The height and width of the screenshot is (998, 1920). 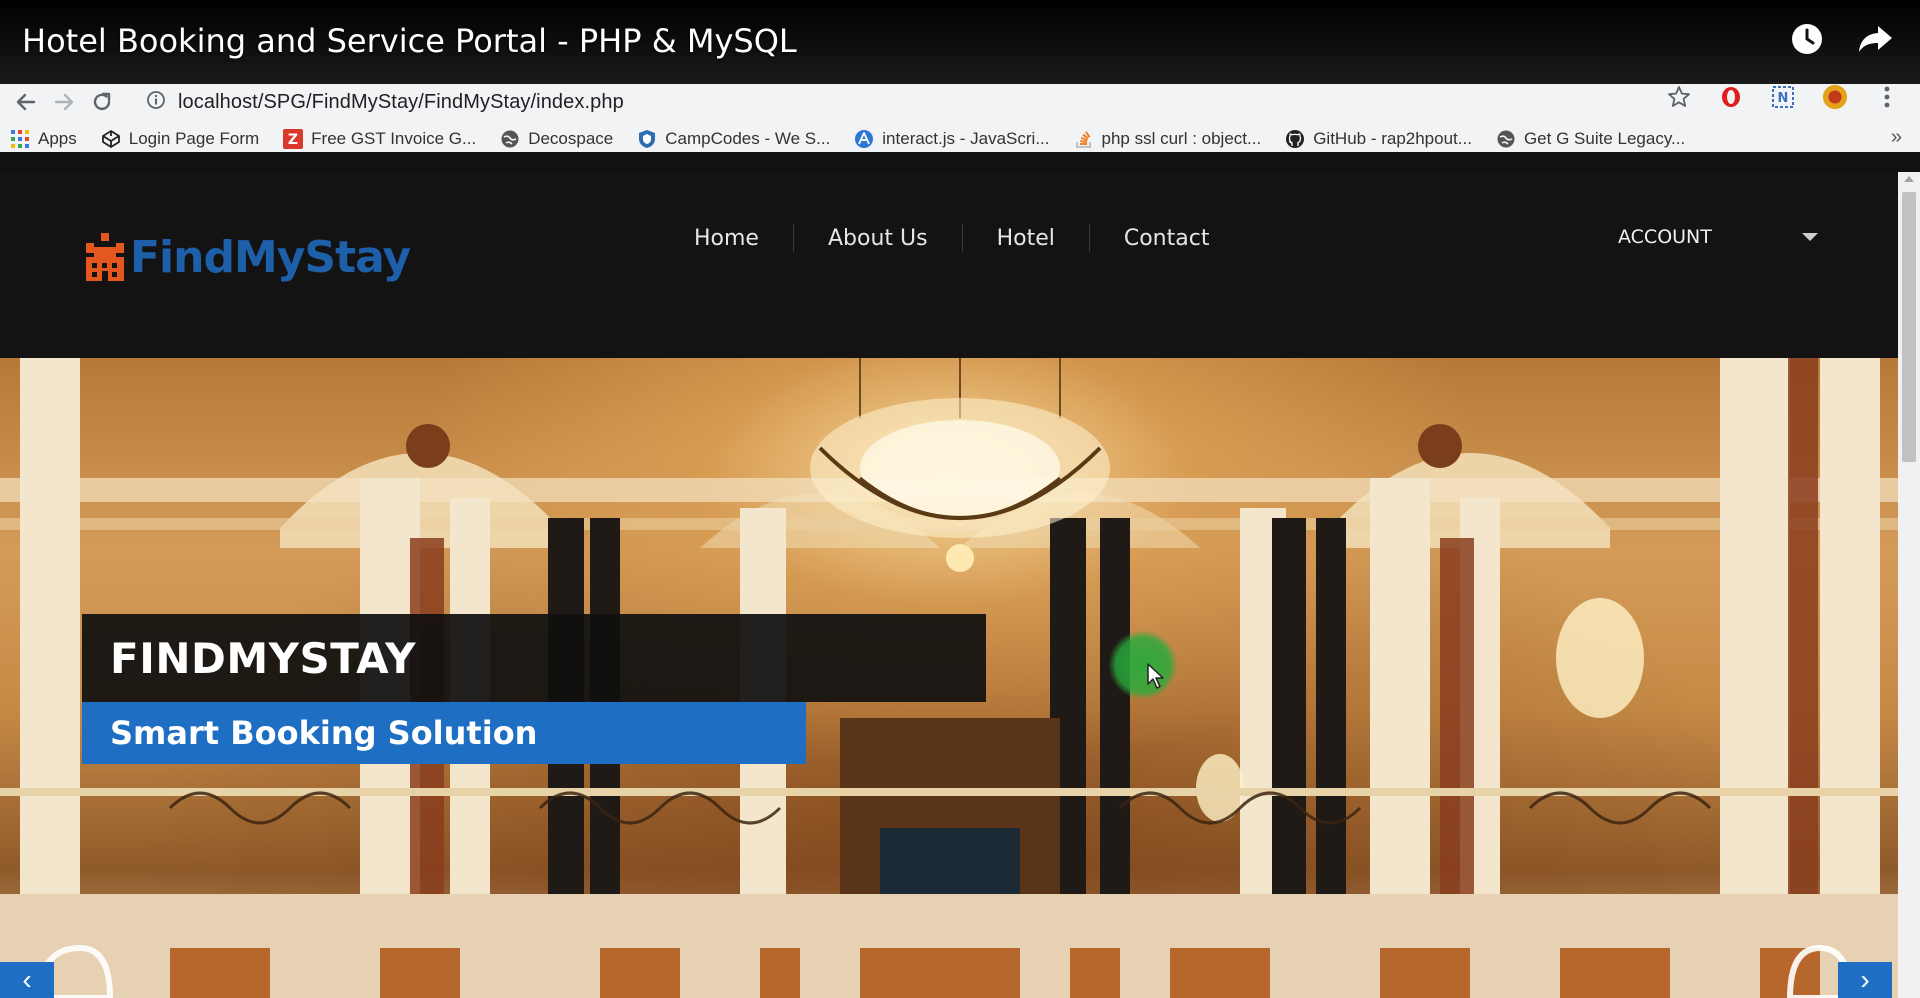 I want to click on site-logo: FindMyStay, so click(x=247, y=257).